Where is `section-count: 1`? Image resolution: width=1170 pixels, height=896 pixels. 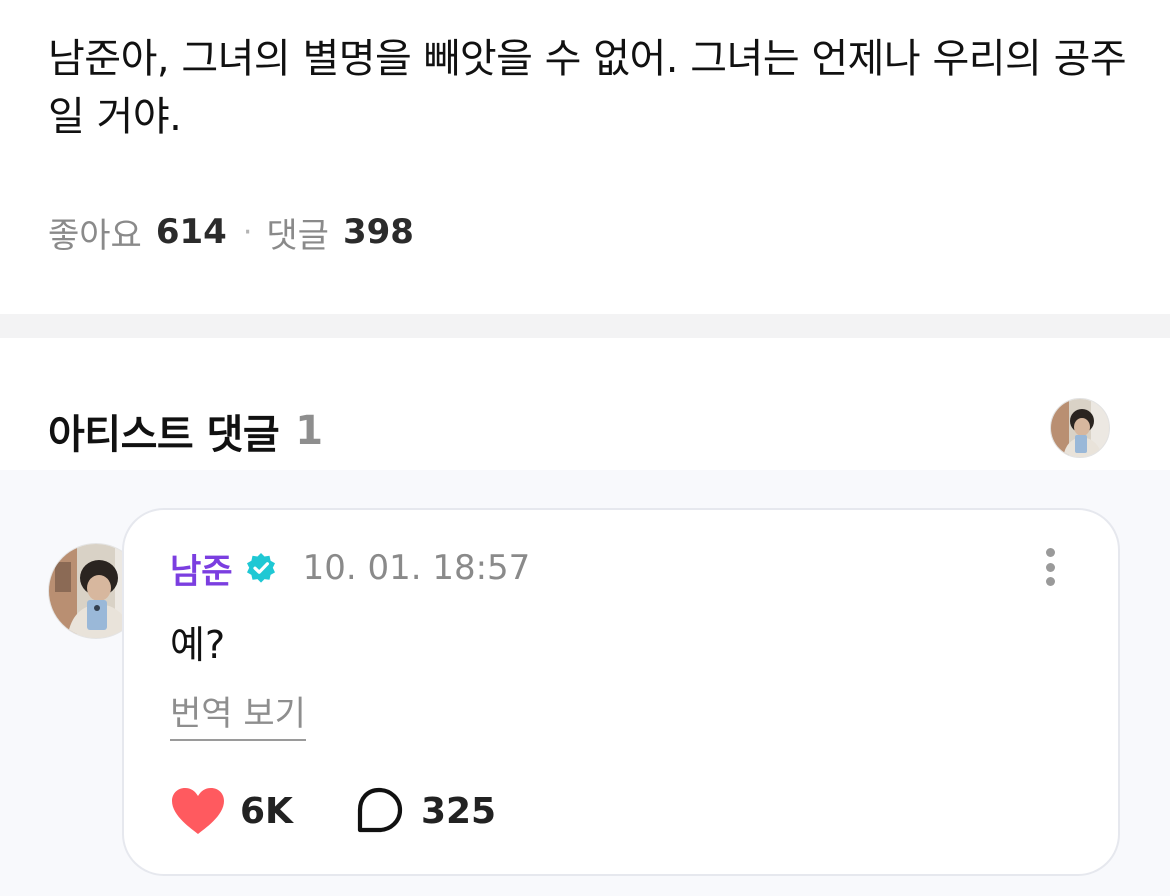
section-count: 1 is located at coordinates (309, 431).